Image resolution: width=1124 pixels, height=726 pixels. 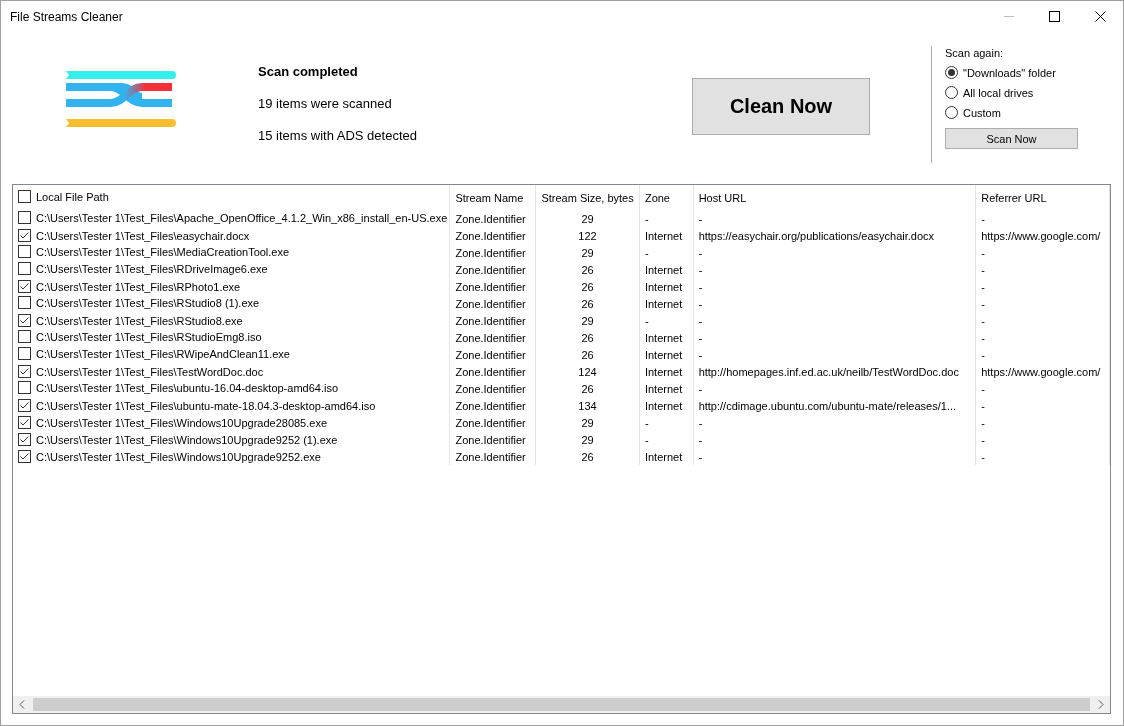 What do you see at coordinates (587, 197) in the screenshot?
I see `column-header: Stream Size, bytes` at bounding box center [587, 197].